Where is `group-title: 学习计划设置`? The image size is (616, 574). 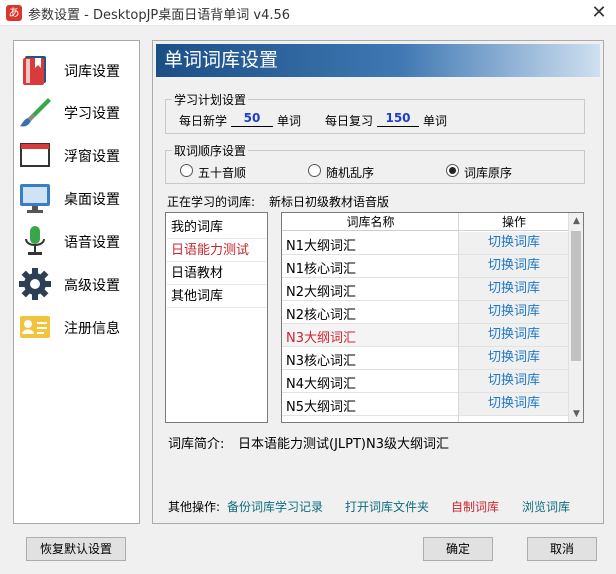
group-title: 学习计划设置 is located at coordinates (210, 99).